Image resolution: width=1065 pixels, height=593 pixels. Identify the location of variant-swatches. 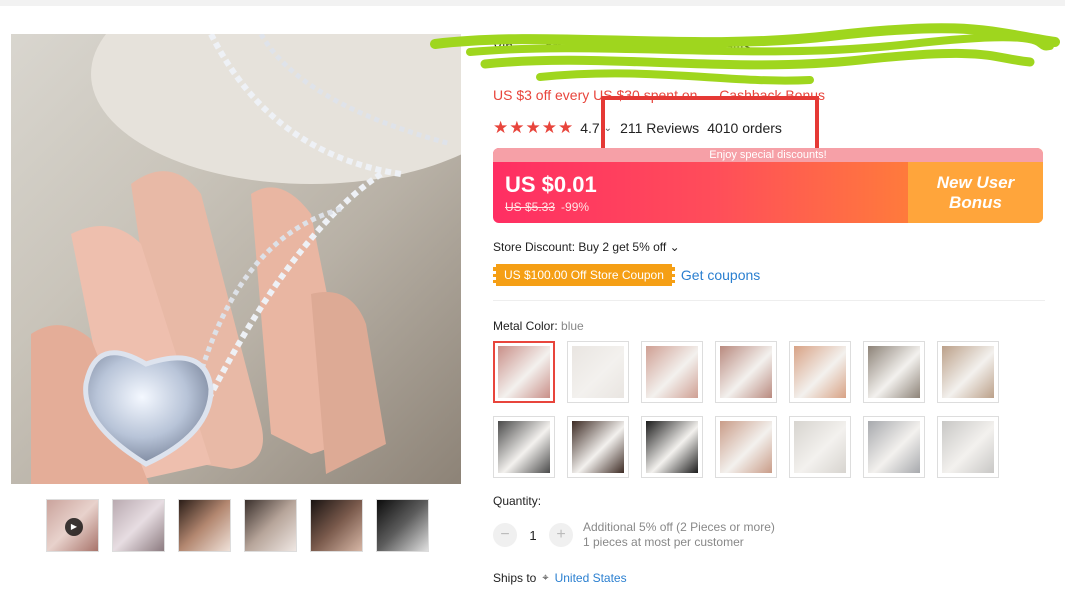
(753, 409).